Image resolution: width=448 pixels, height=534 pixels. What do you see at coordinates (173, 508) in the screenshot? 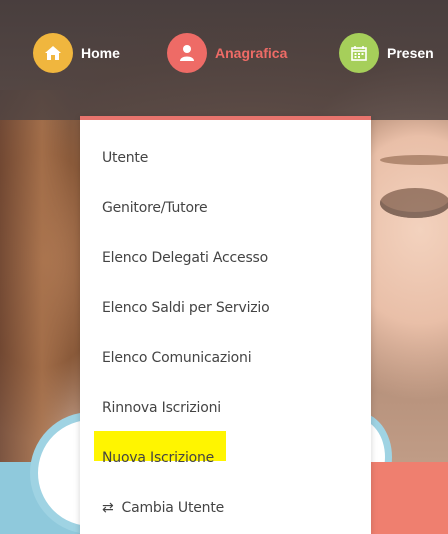
I see `menu-item-cambia-utente-label: Cambia Utente` at bounding box center [173, 508].